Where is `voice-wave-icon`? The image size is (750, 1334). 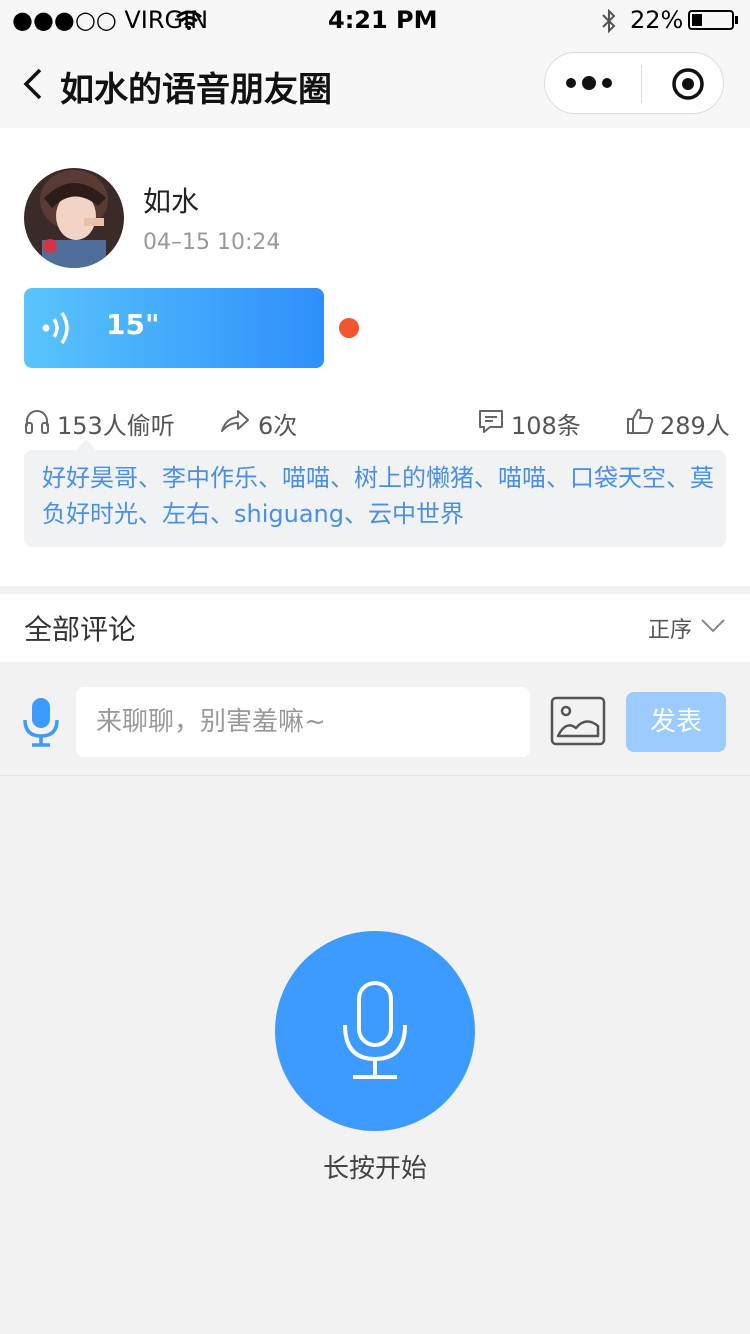
voice-wave-icon is located at coordinates (55, 328).